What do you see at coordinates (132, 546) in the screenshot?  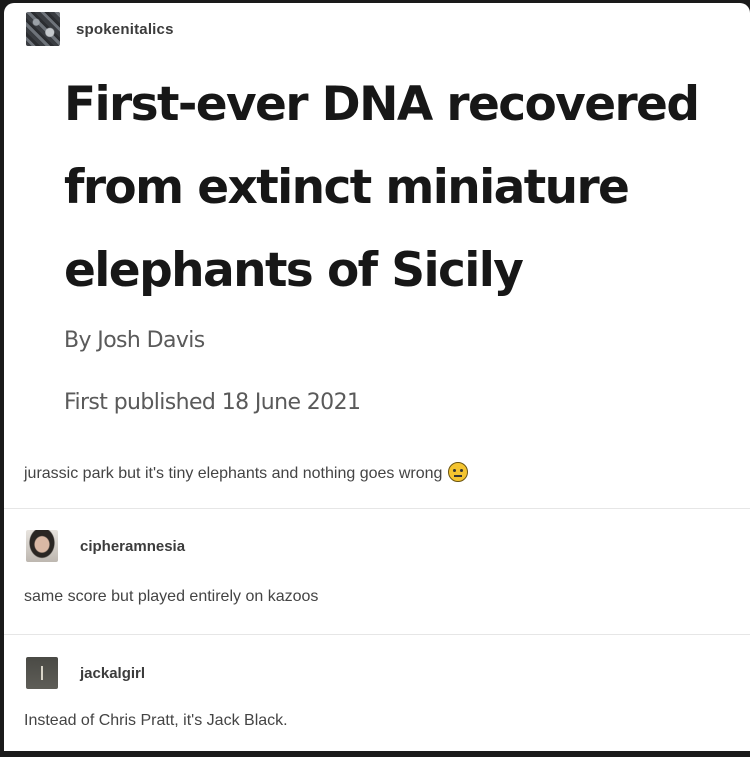 I see `reply-author-username: cipheramnesia` at bounding box center [132, 546].